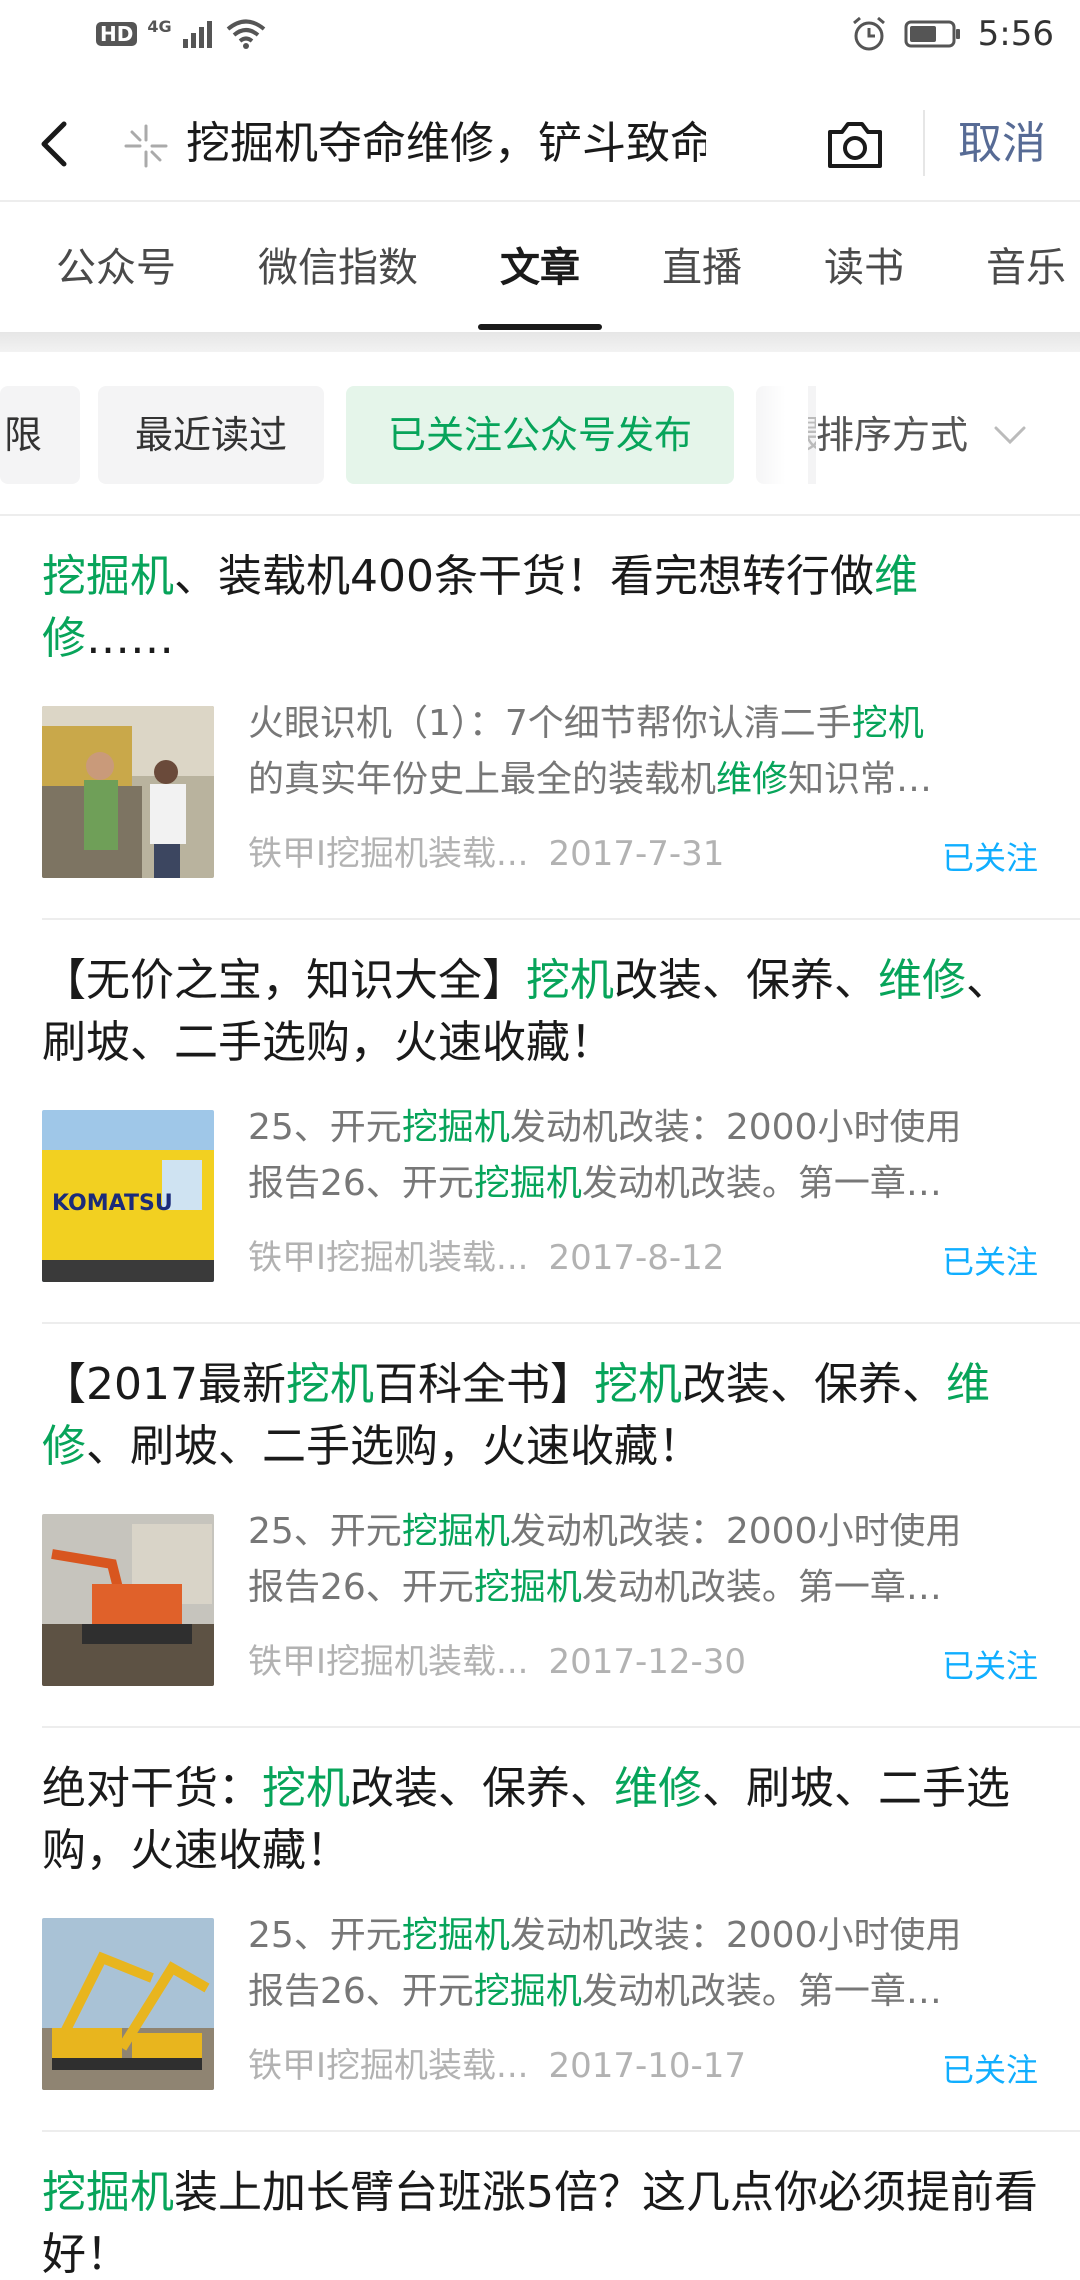  I want to click on text-segment: 绝对干货：, so click(152, 1788).